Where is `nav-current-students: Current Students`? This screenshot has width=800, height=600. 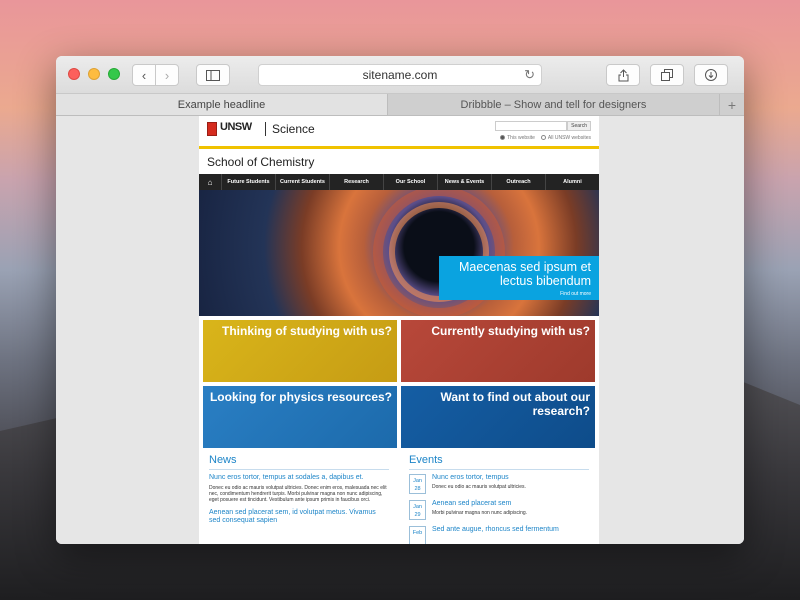 nav-current-students: Current Students is located at coordinates (302, 182).